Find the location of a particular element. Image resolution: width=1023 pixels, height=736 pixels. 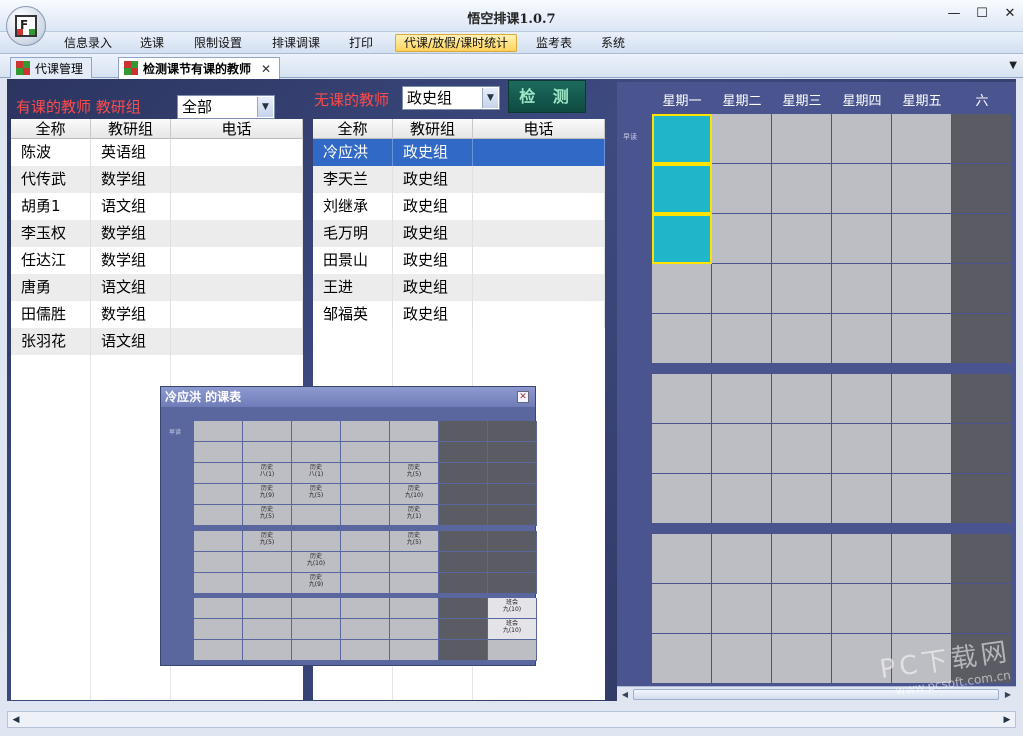

menu-item: 排课调课 is located at coordinates (296, 43).